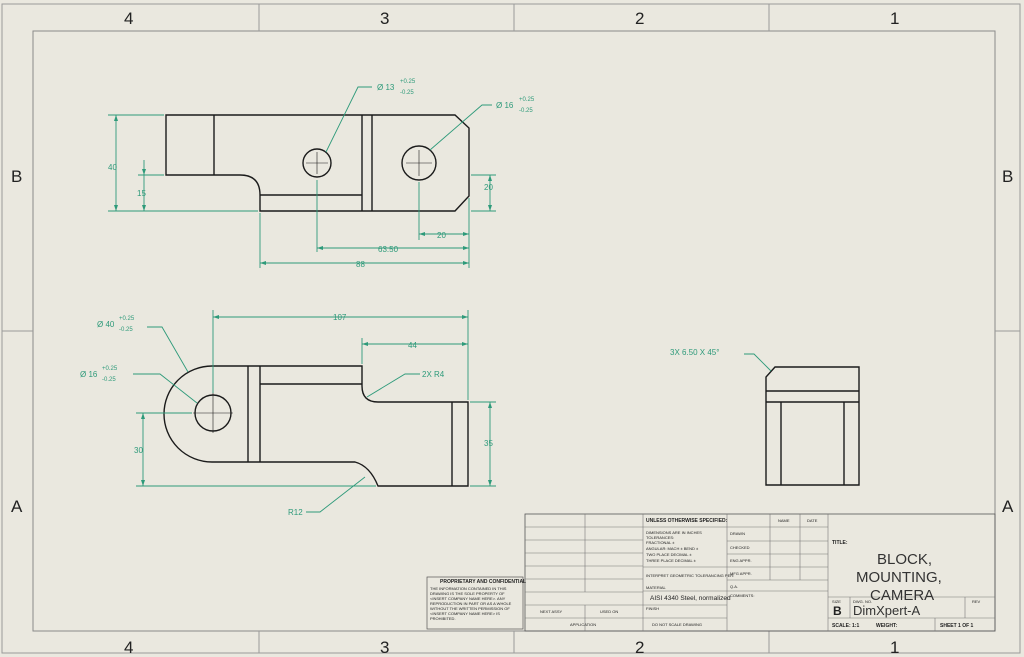  I want to click on tb-weight: WEIGHT:, so click(886, 626).